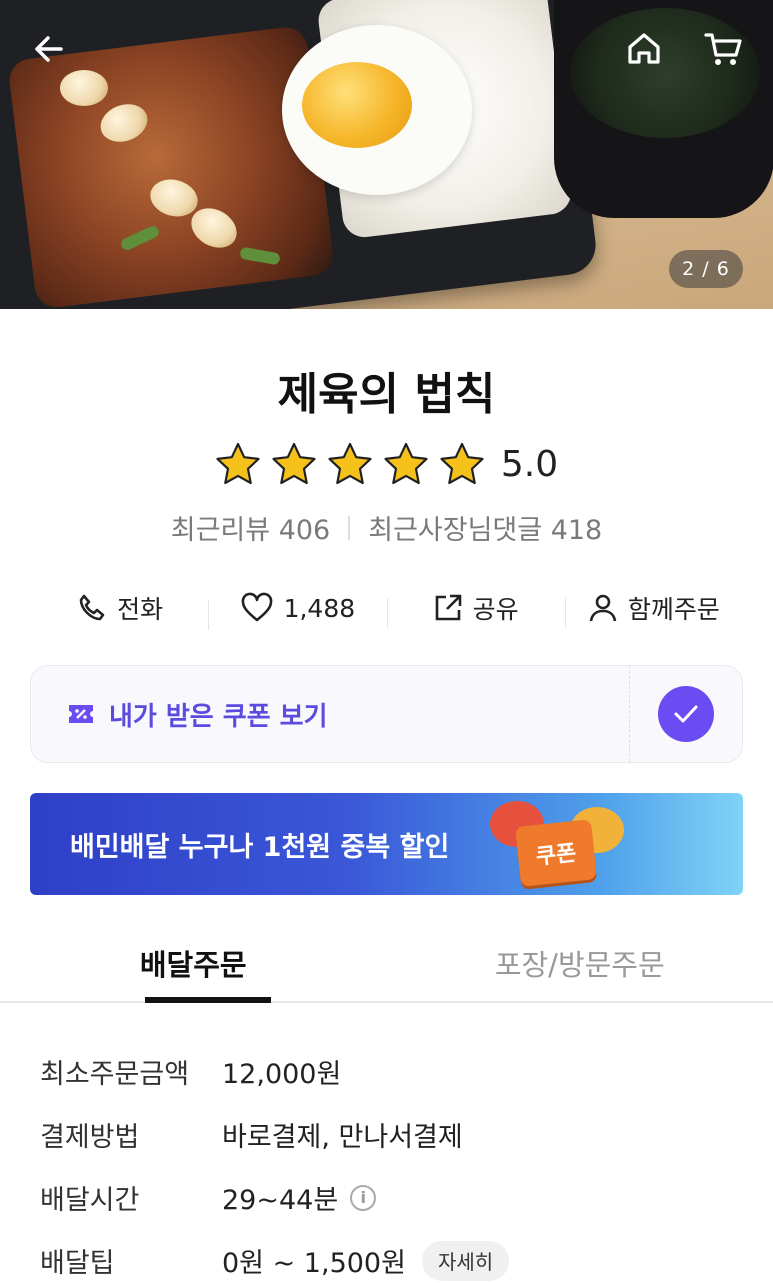  What do you see at coordinates (706, 269) in the screenshot?
I see `image-pager: 2 / 6` at bounding box center [706, 269].